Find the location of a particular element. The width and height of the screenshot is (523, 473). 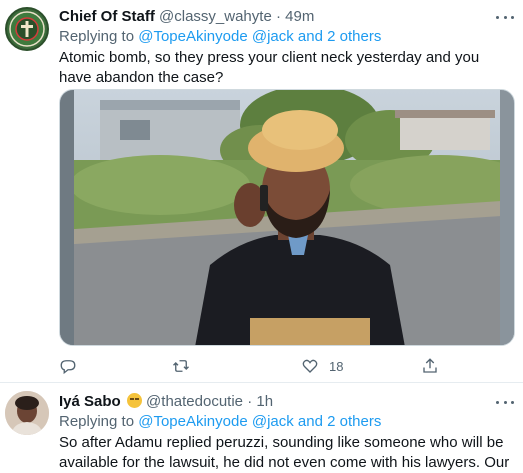

reply-icon is located at coordinates (68, 367).